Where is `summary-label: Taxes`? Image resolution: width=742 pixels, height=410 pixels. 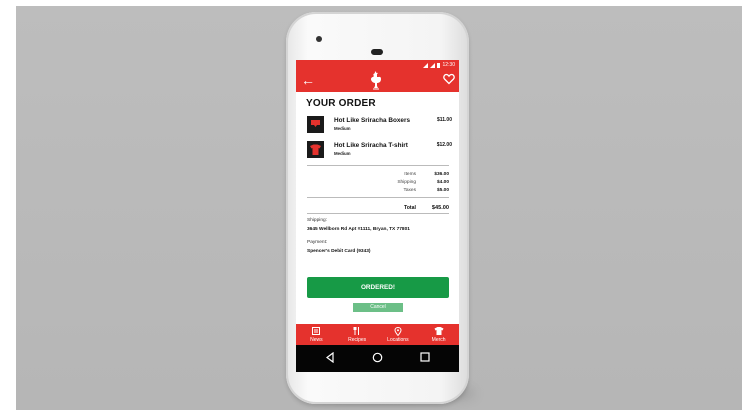 summary-label: Taxes is located at coordinates (409, 190).